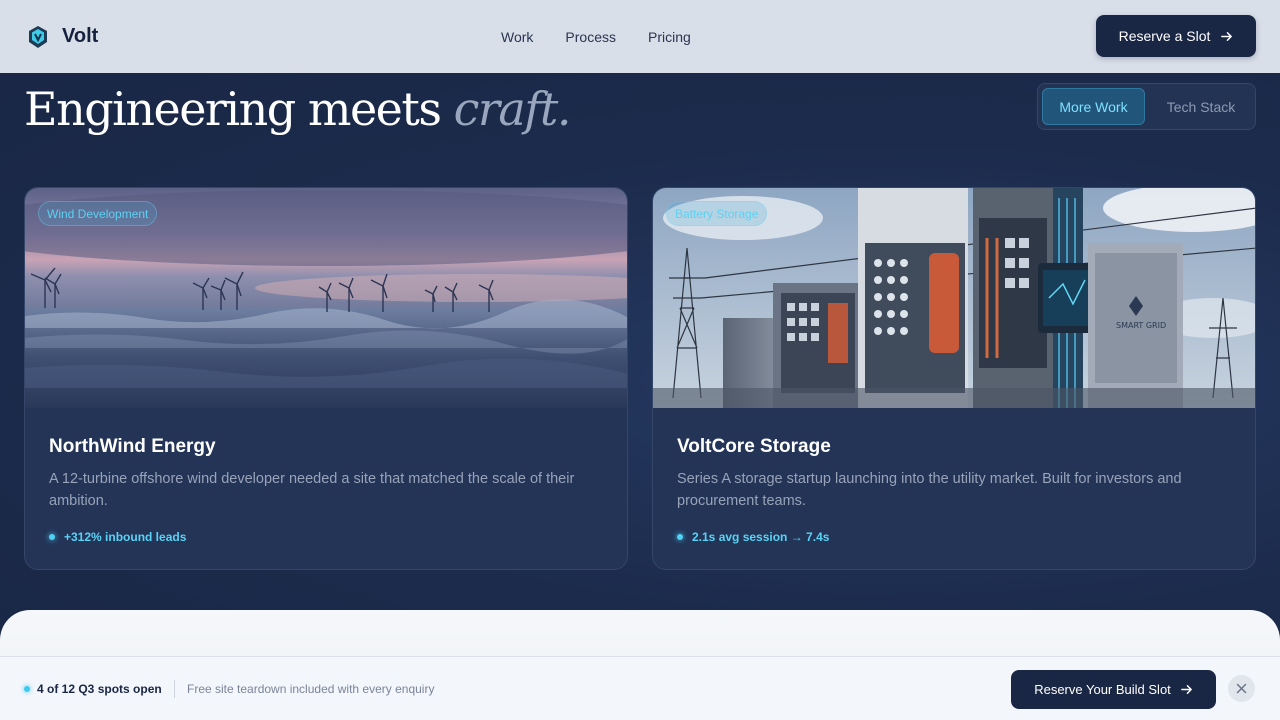  What do you see at coordinates (1146, 106) in the screenshot?
I see `section-toggle: More Work Tech Stack` at bounding box center [1146, 106].